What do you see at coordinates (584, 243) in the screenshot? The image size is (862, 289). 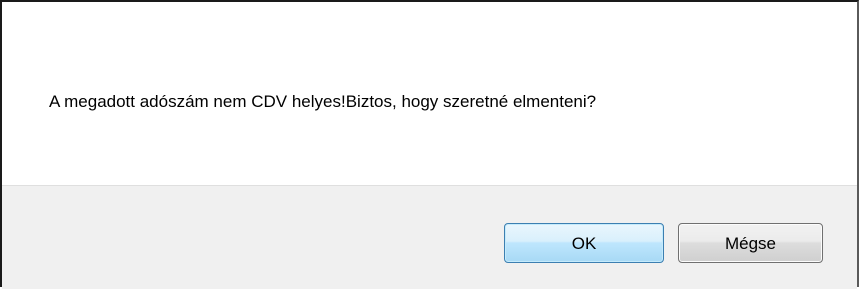 I see `ok-button: OK` at bounding box center [584, 243].